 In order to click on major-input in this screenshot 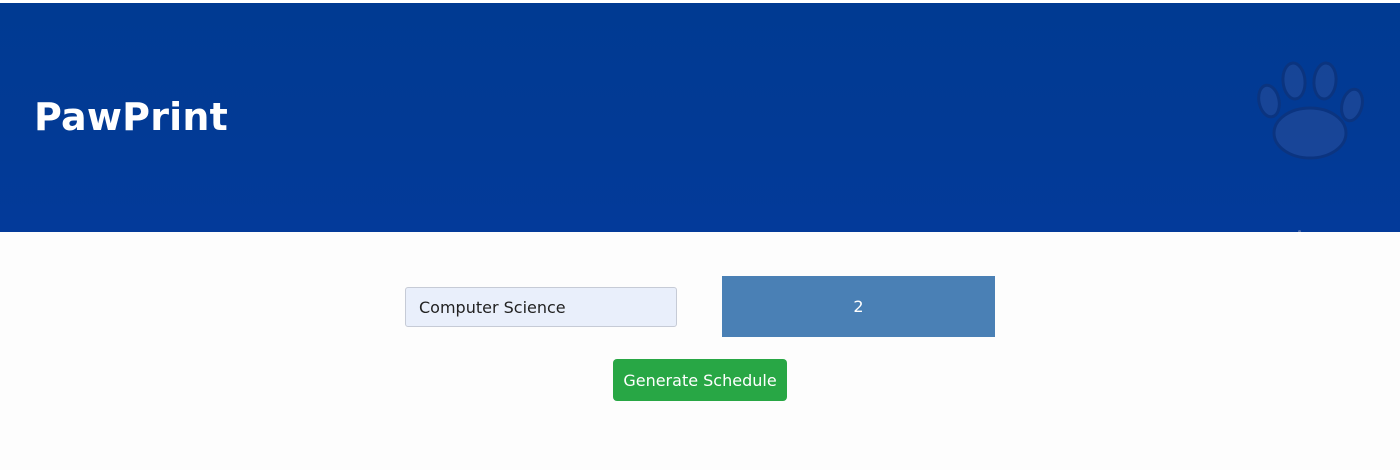, I will do `click(541, 307)`.